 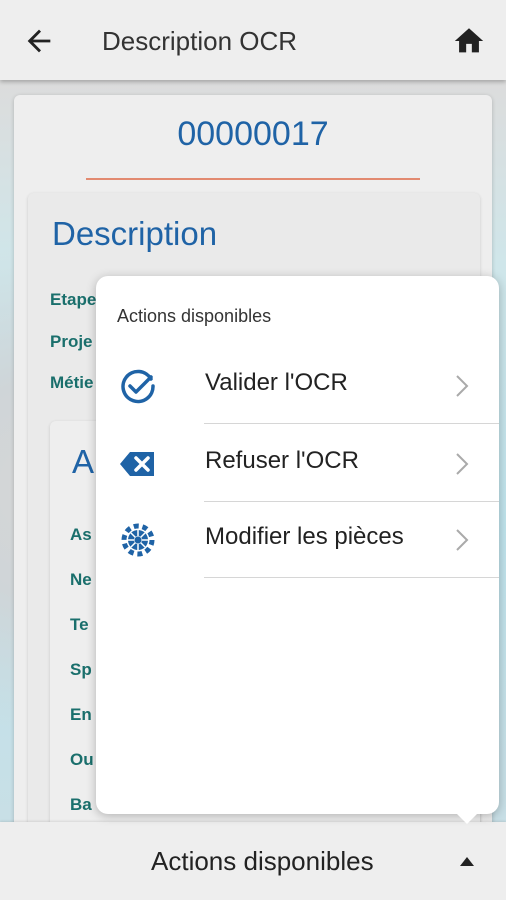 I want to click on field-label: Ou, so click(x=82, y=759).